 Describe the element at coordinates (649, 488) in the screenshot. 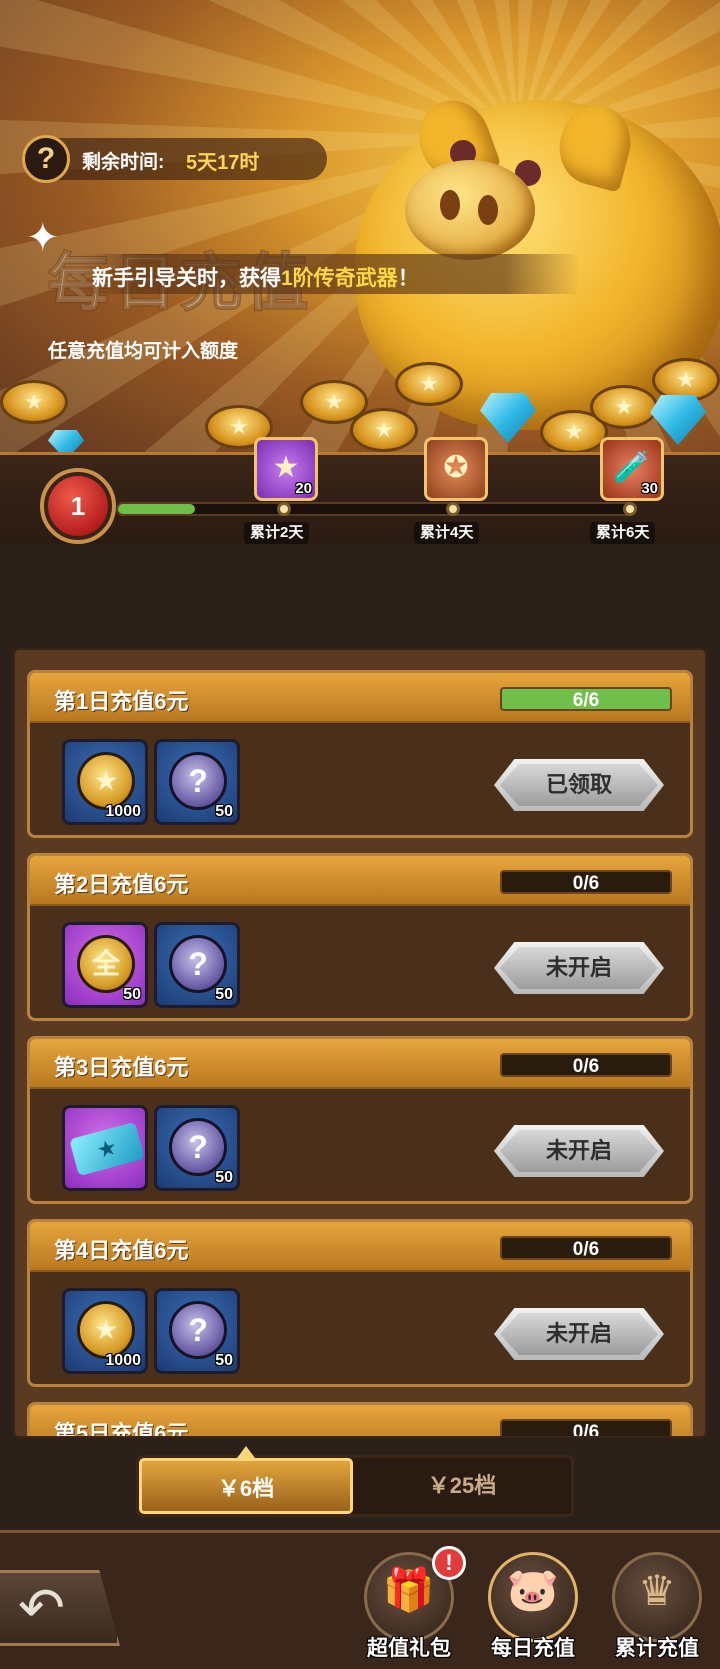

I see `milestone-count: 30` at that location.